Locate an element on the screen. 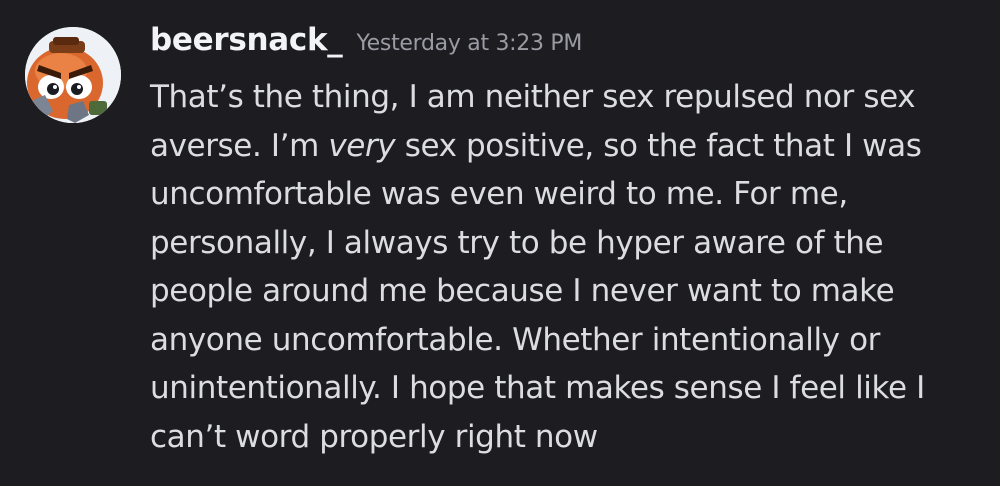  message-text: averse. I’m is located at coordinates (239, 145).